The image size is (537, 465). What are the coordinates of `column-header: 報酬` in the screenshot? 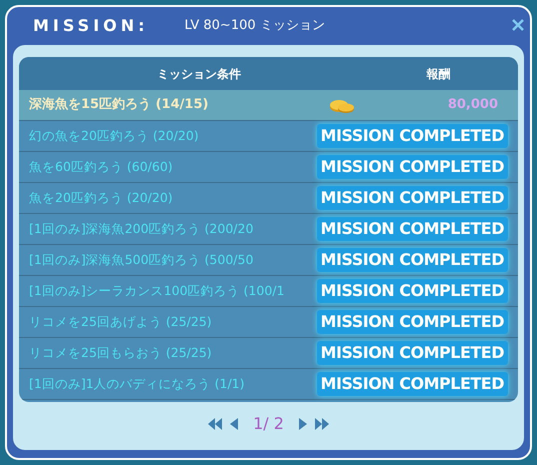 It's located at (439, 74).